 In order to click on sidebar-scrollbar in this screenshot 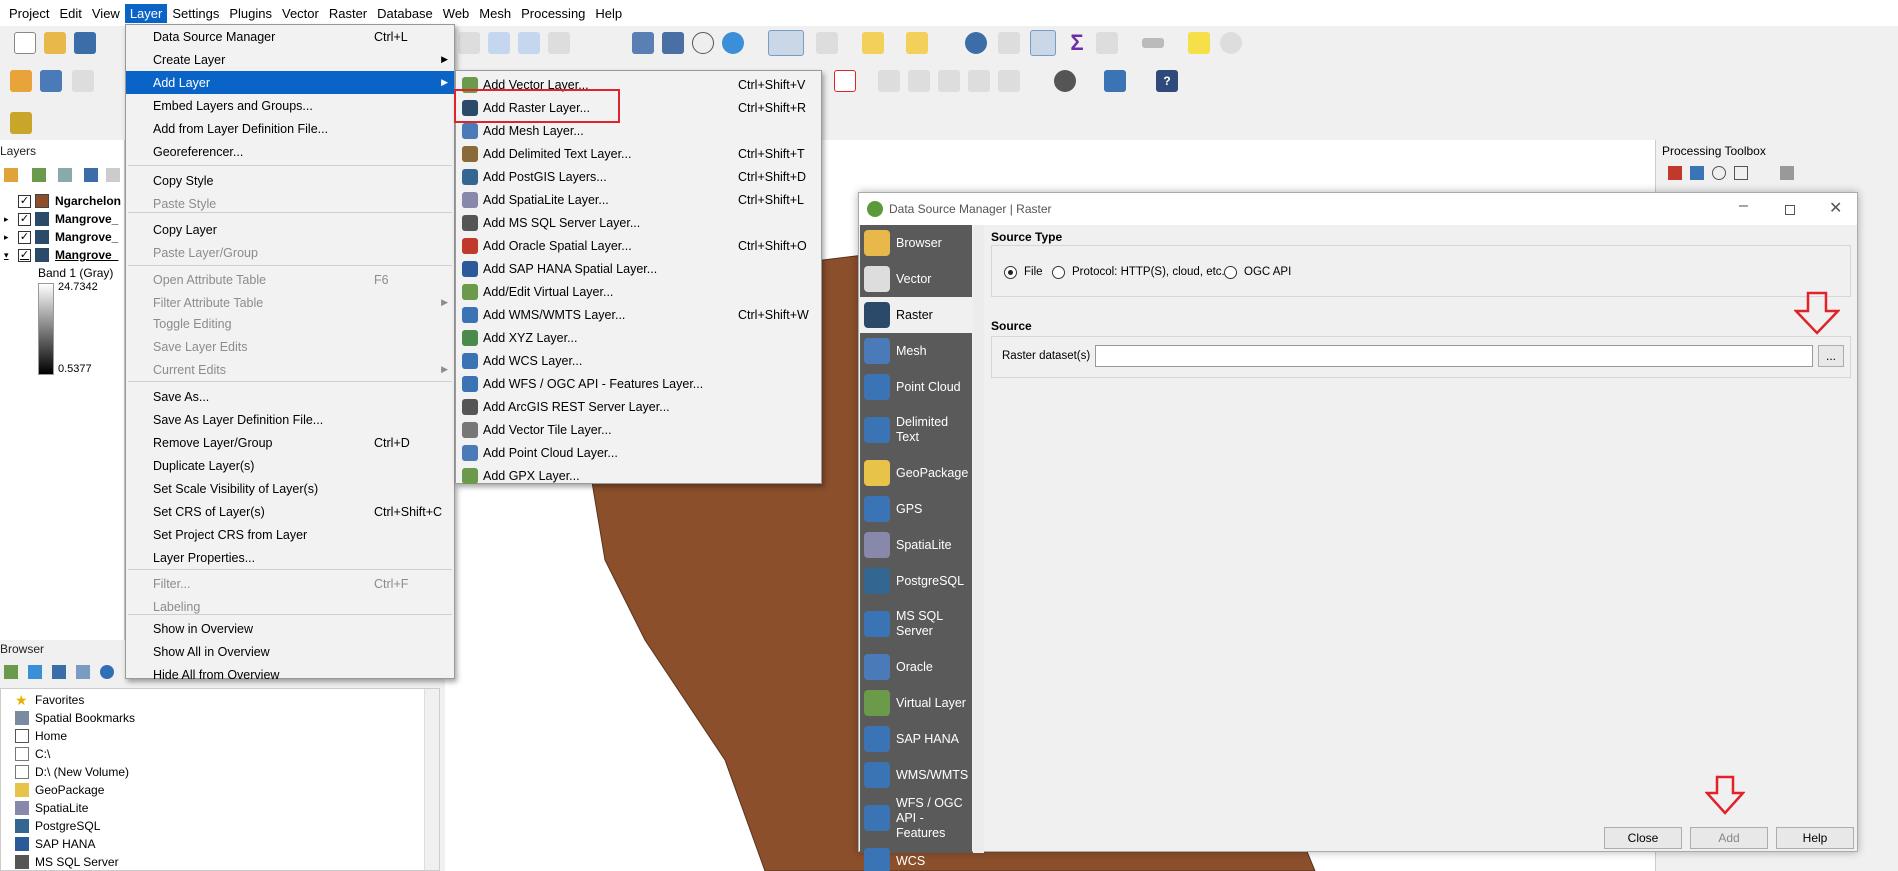, I will do `click(978, 539)`.